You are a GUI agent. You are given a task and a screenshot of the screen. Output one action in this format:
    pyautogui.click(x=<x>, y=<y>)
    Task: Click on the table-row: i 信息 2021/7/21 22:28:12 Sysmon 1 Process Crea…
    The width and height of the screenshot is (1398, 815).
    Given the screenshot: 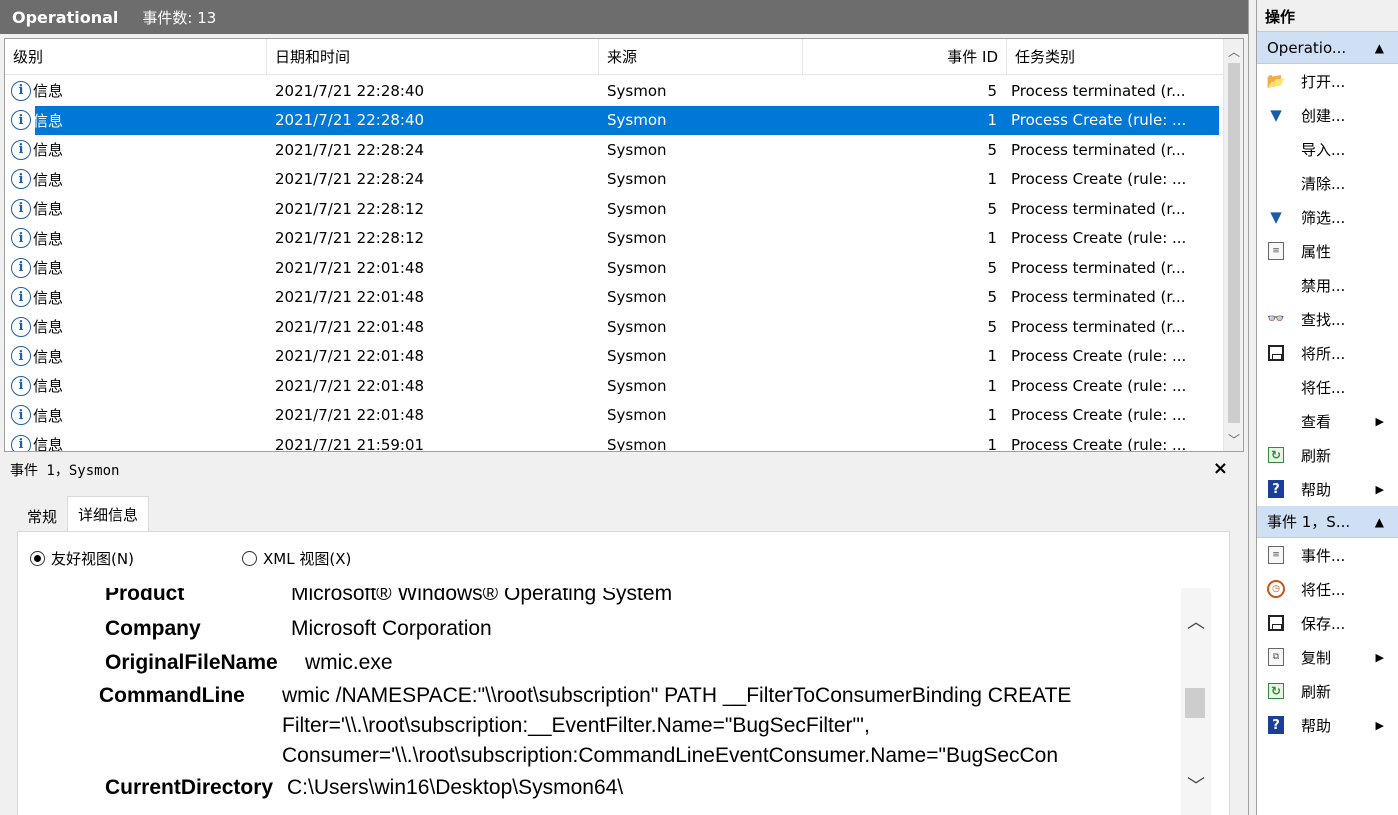 What is the action you would take?
    pyautogui.click(x=614, y=239)
    